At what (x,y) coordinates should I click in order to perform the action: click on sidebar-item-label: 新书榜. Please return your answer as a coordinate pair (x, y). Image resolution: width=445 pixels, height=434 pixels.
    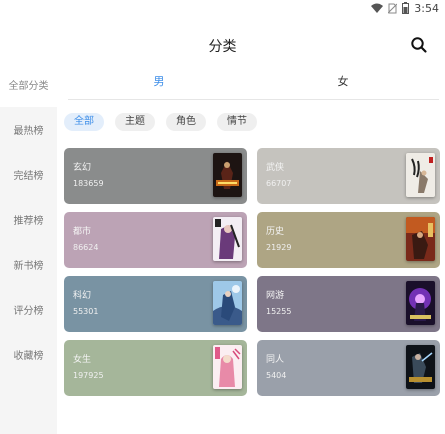
    Looking at the image, I should click on (28, 266).